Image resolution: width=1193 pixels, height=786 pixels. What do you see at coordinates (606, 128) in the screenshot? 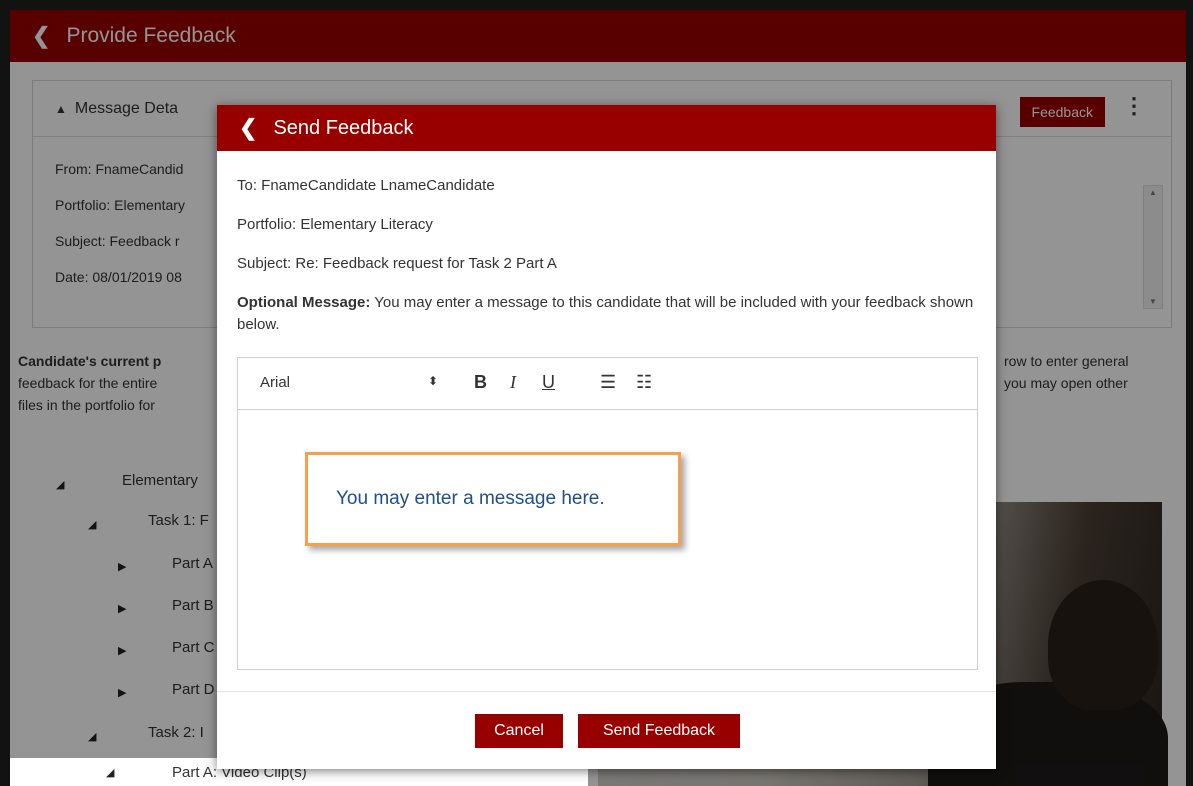
I see `modal-header: ❮ Send Feedback` at bounding box center [606, 128].